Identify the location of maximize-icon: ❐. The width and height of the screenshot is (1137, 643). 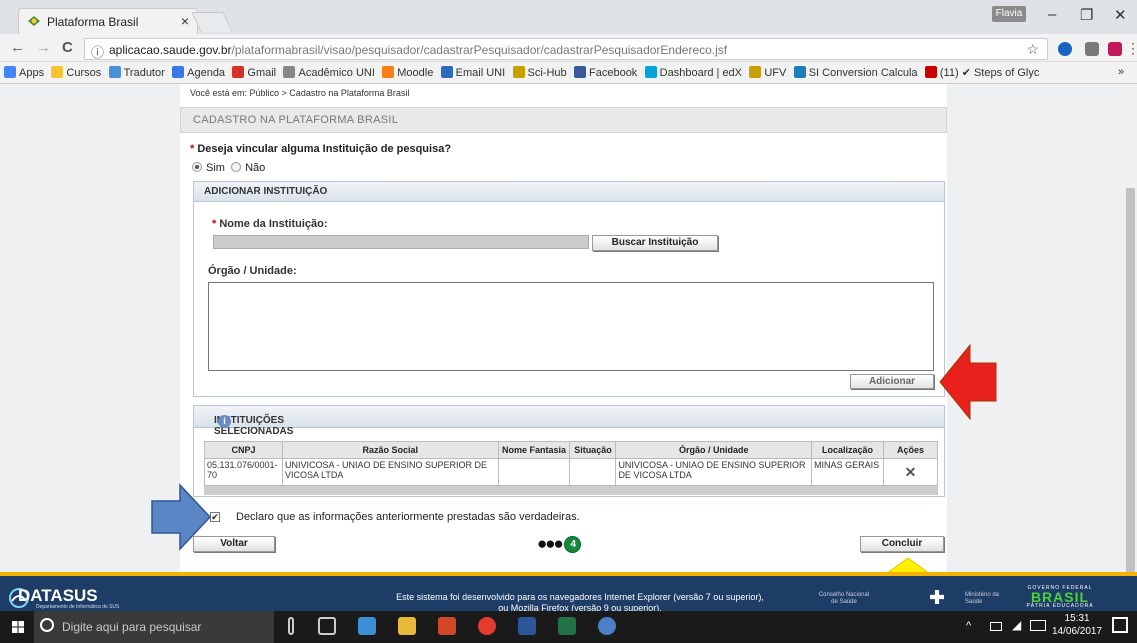
(1086, 15).